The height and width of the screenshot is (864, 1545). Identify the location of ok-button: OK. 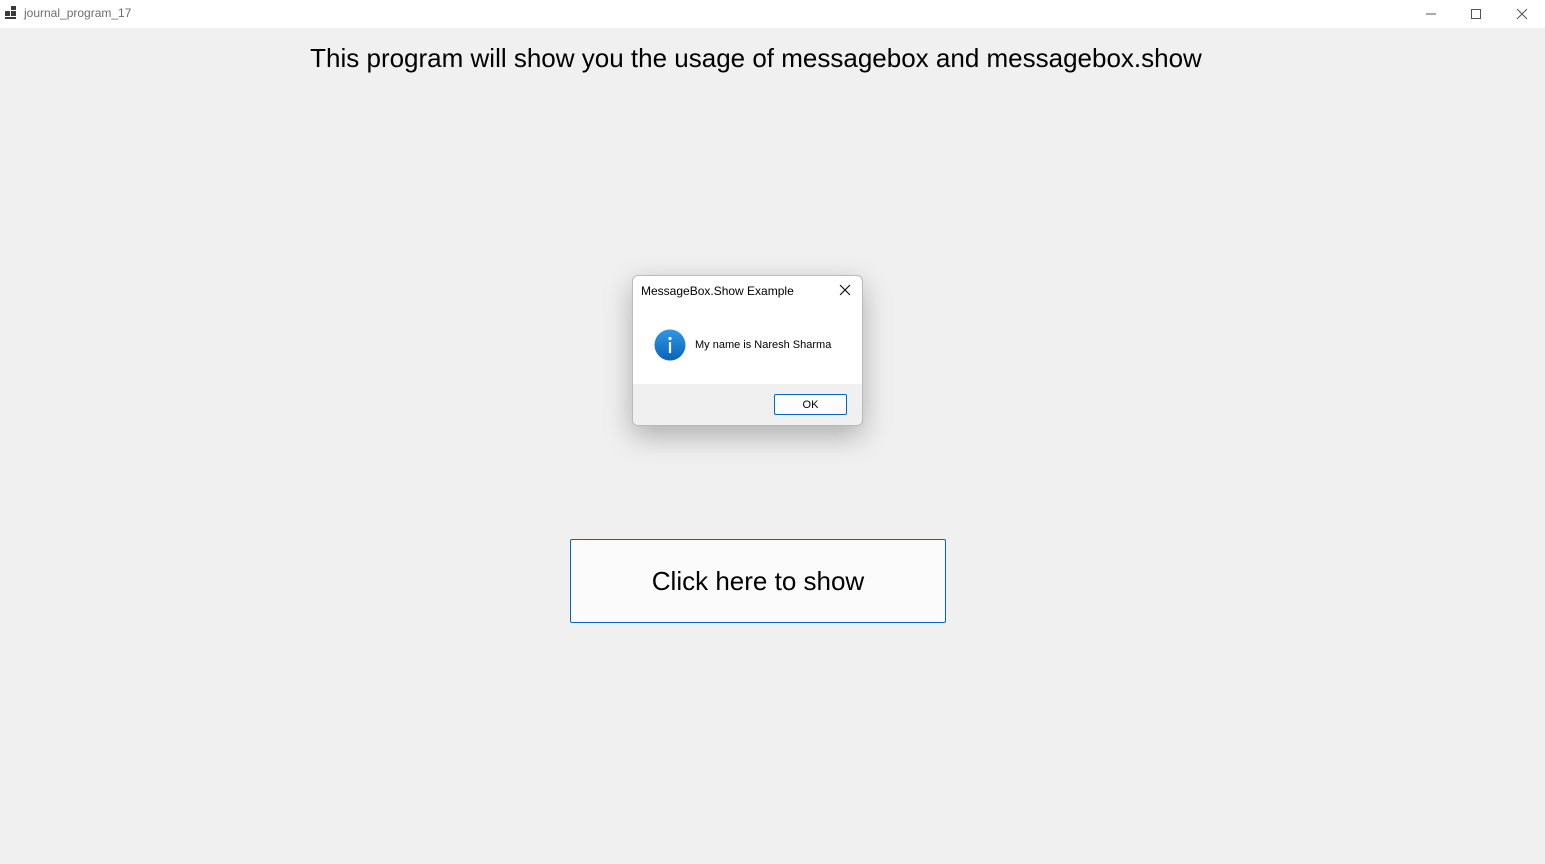
(810, 404).